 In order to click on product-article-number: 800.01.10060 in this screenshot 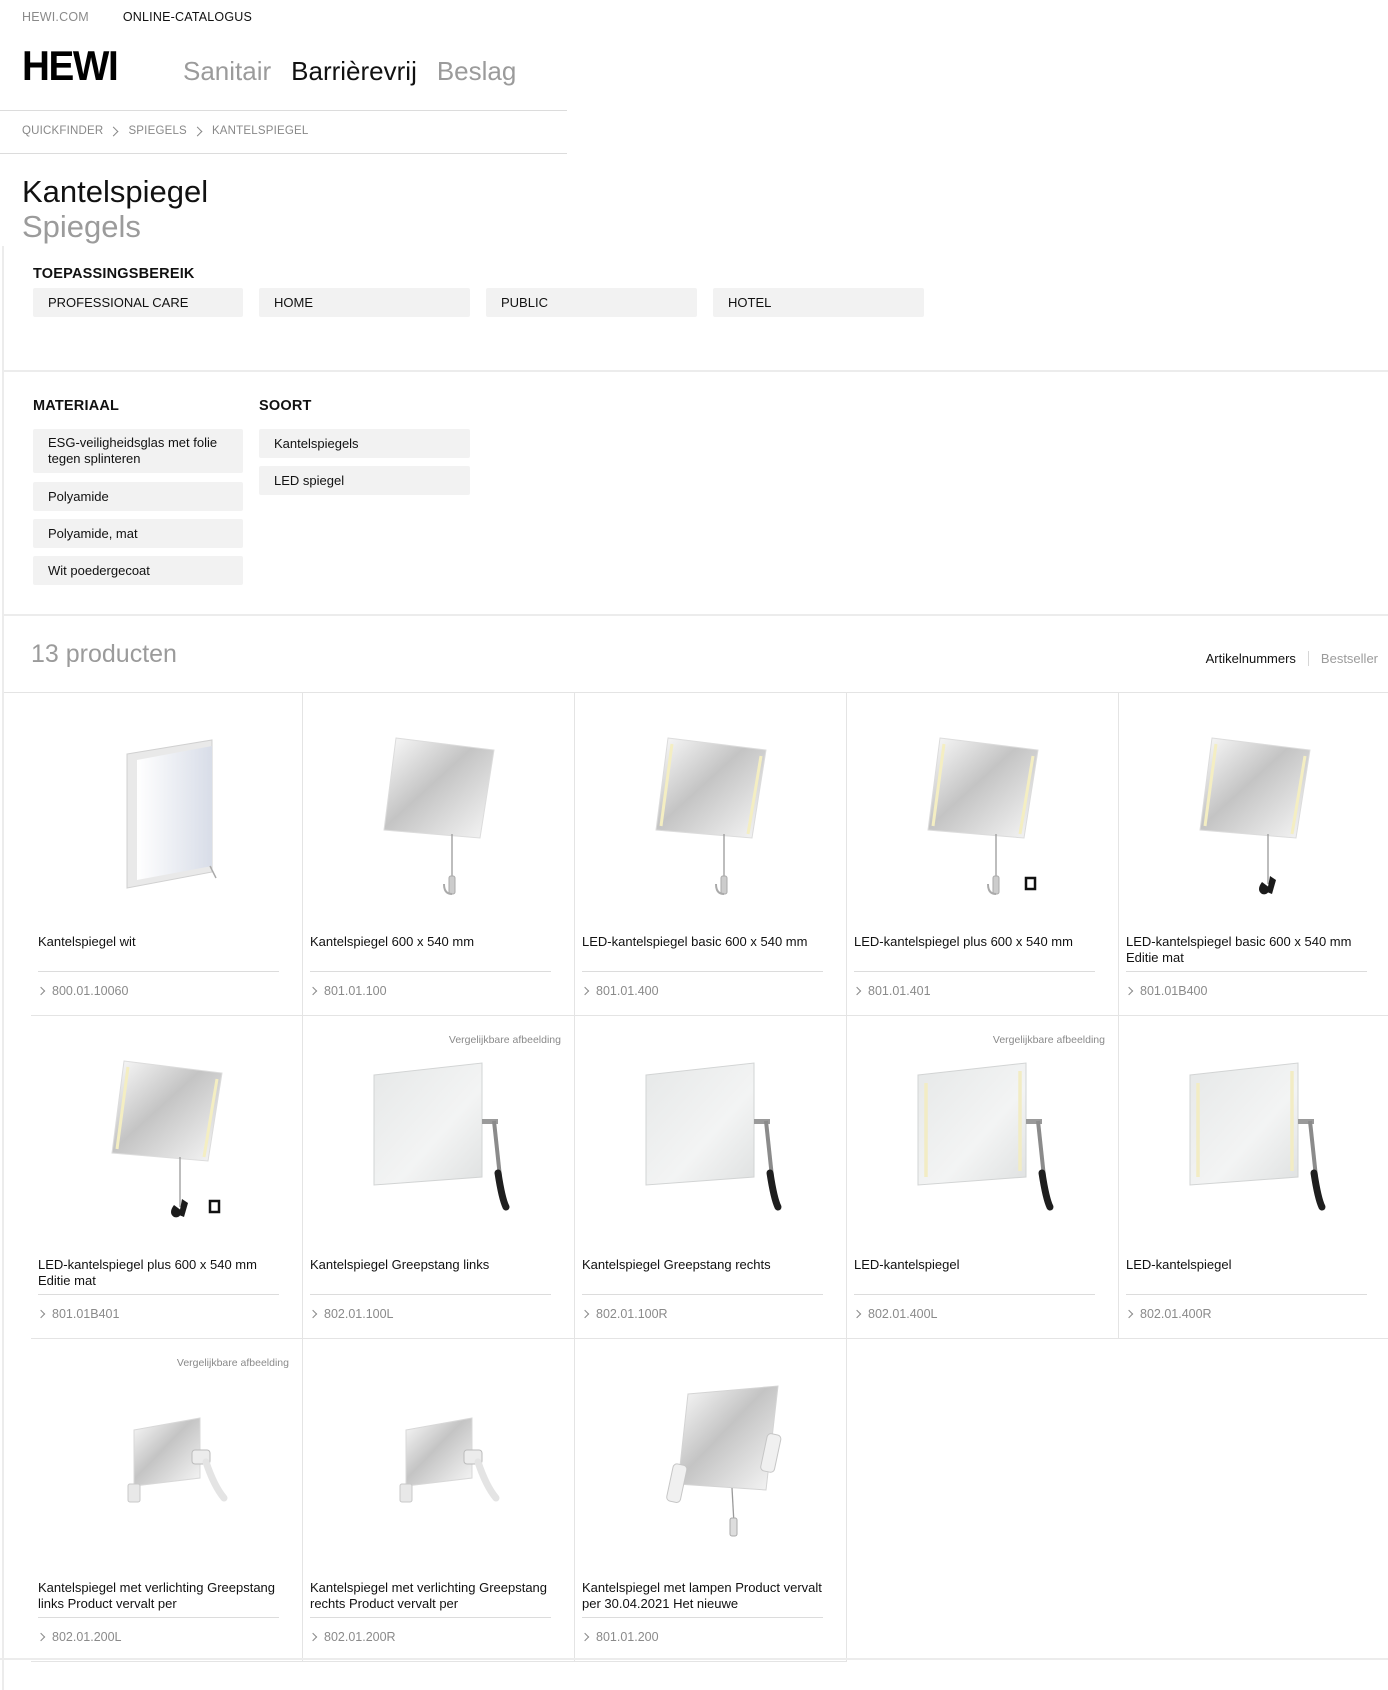, I will do `click(82, 991)`.